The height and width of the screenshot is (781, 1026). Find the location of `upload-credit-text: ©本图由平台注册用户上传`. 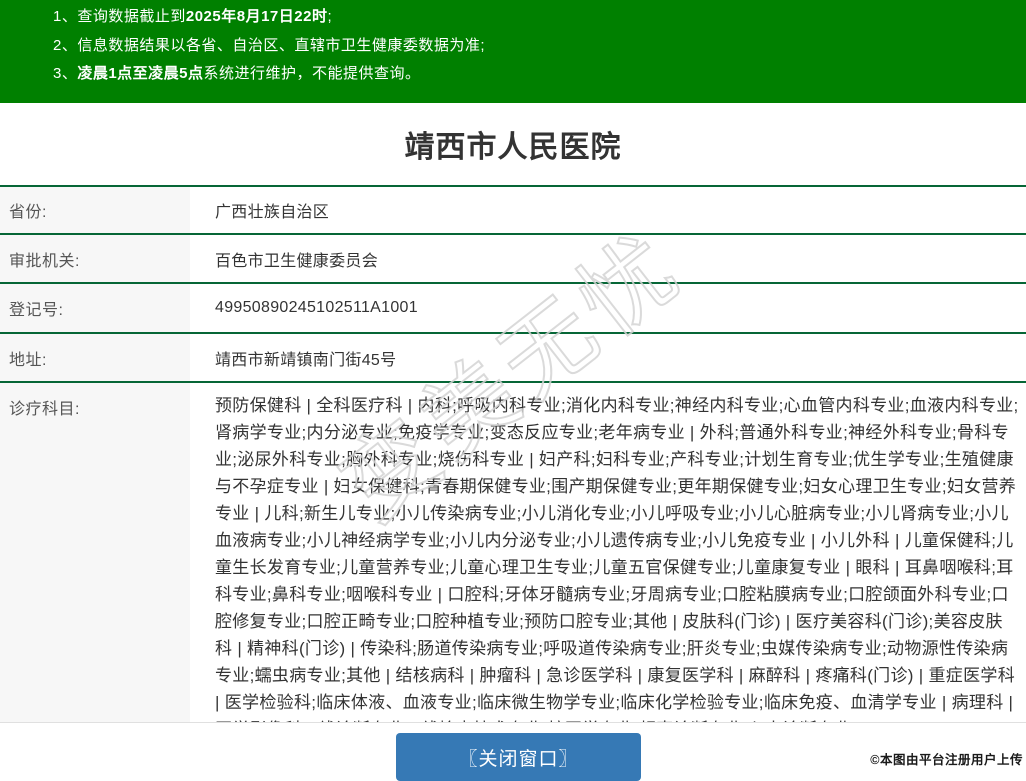

upload-credit-text: ©本图由平台注册用户上传 is located at coordinates (946, 760).